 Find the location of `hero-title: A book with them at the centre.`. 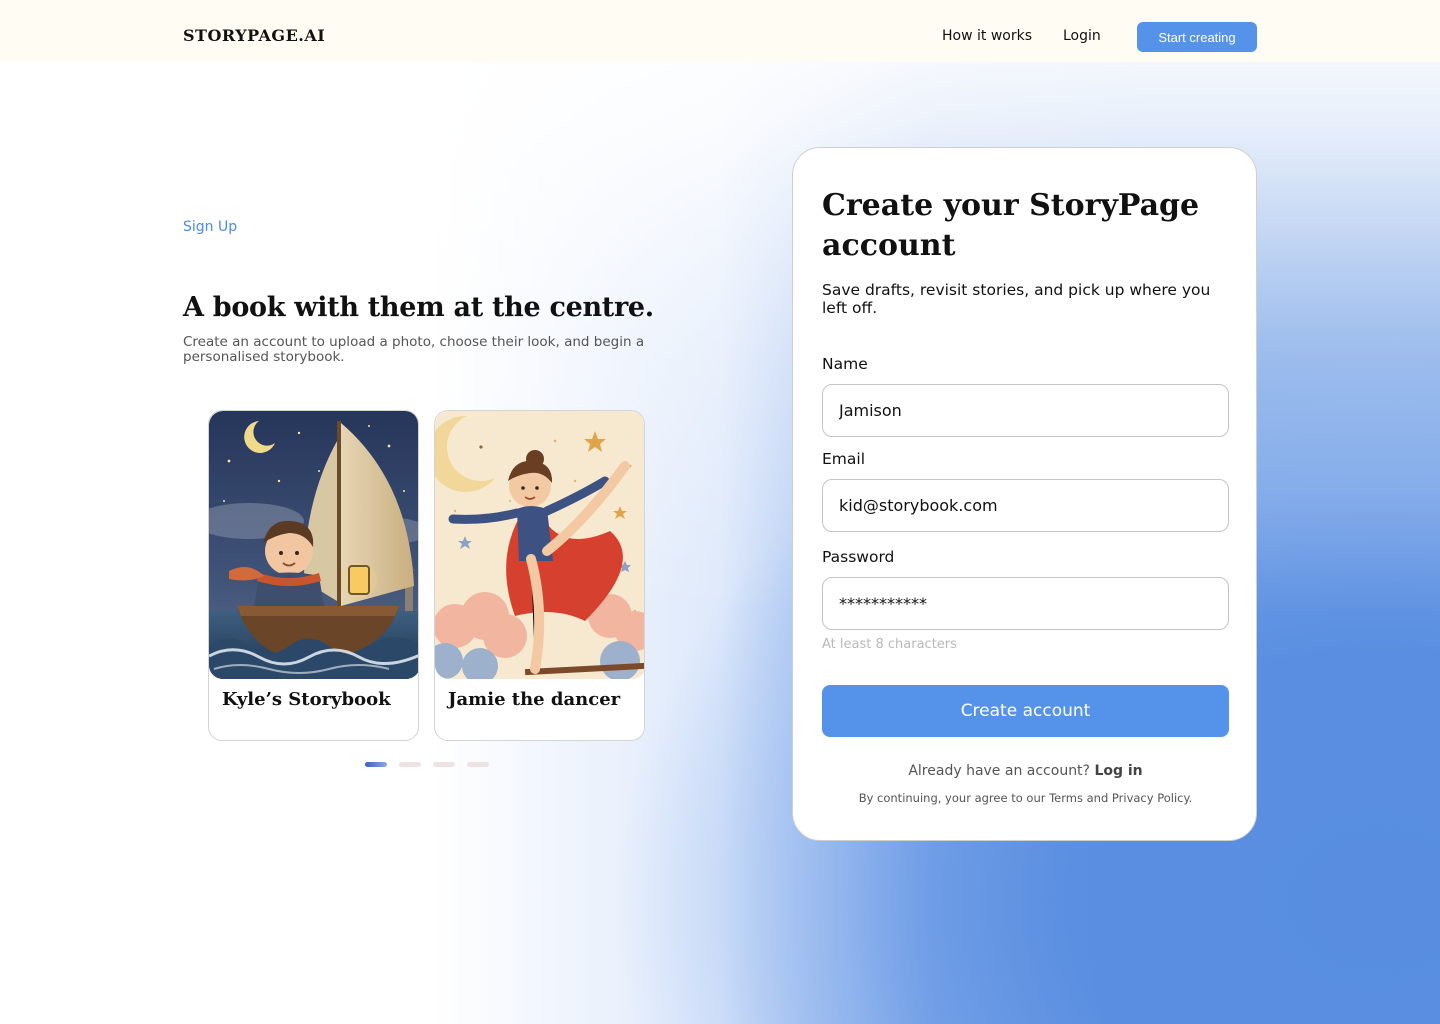

hero-title: A book with them at the centre. is located at coordinates (418, 307).